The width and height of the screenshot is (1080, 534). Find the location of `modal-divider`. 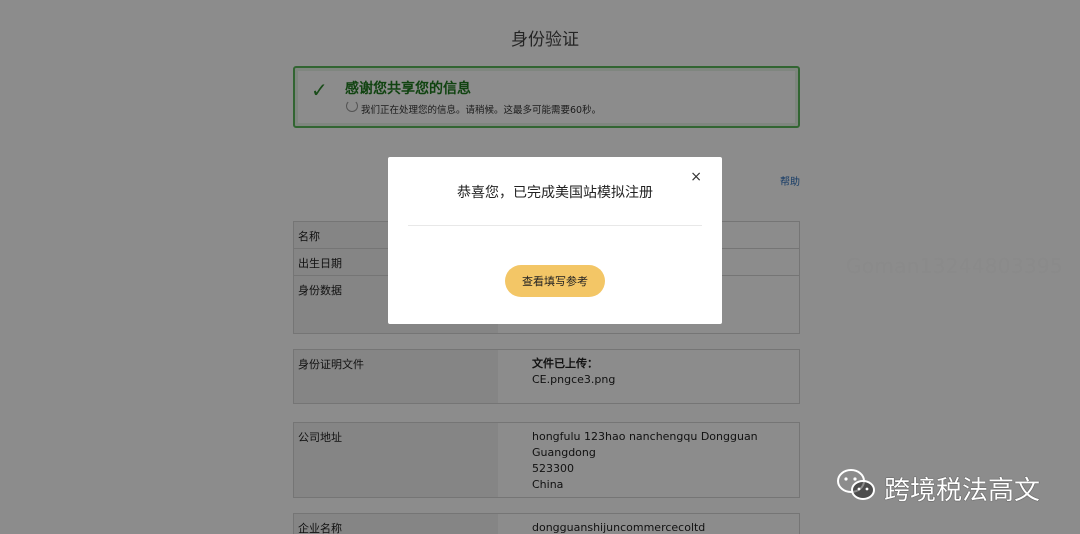

modal-divider is located at coordinates (555, 225).